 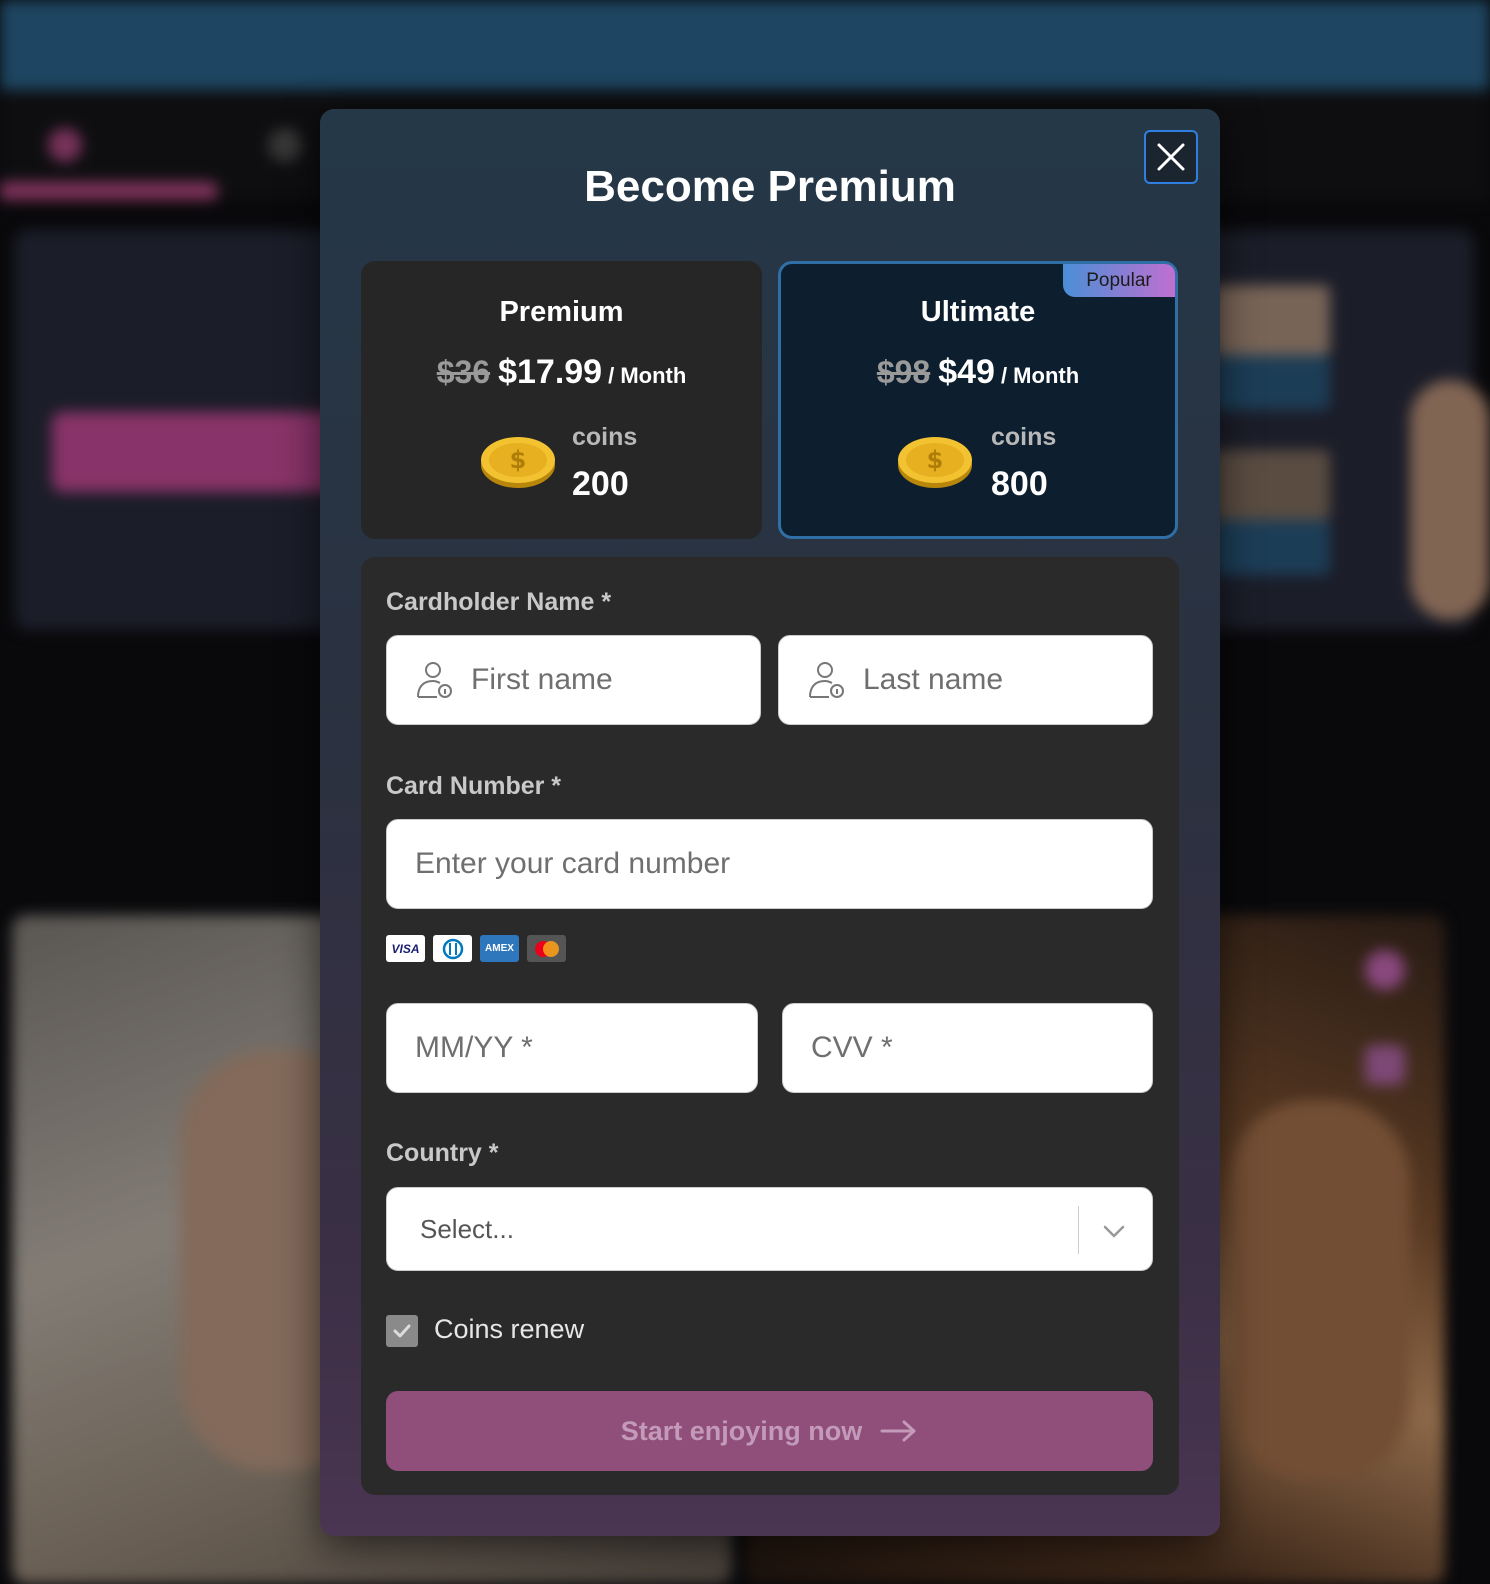 I want to click on card-number-input, so click(x=769, y=864).